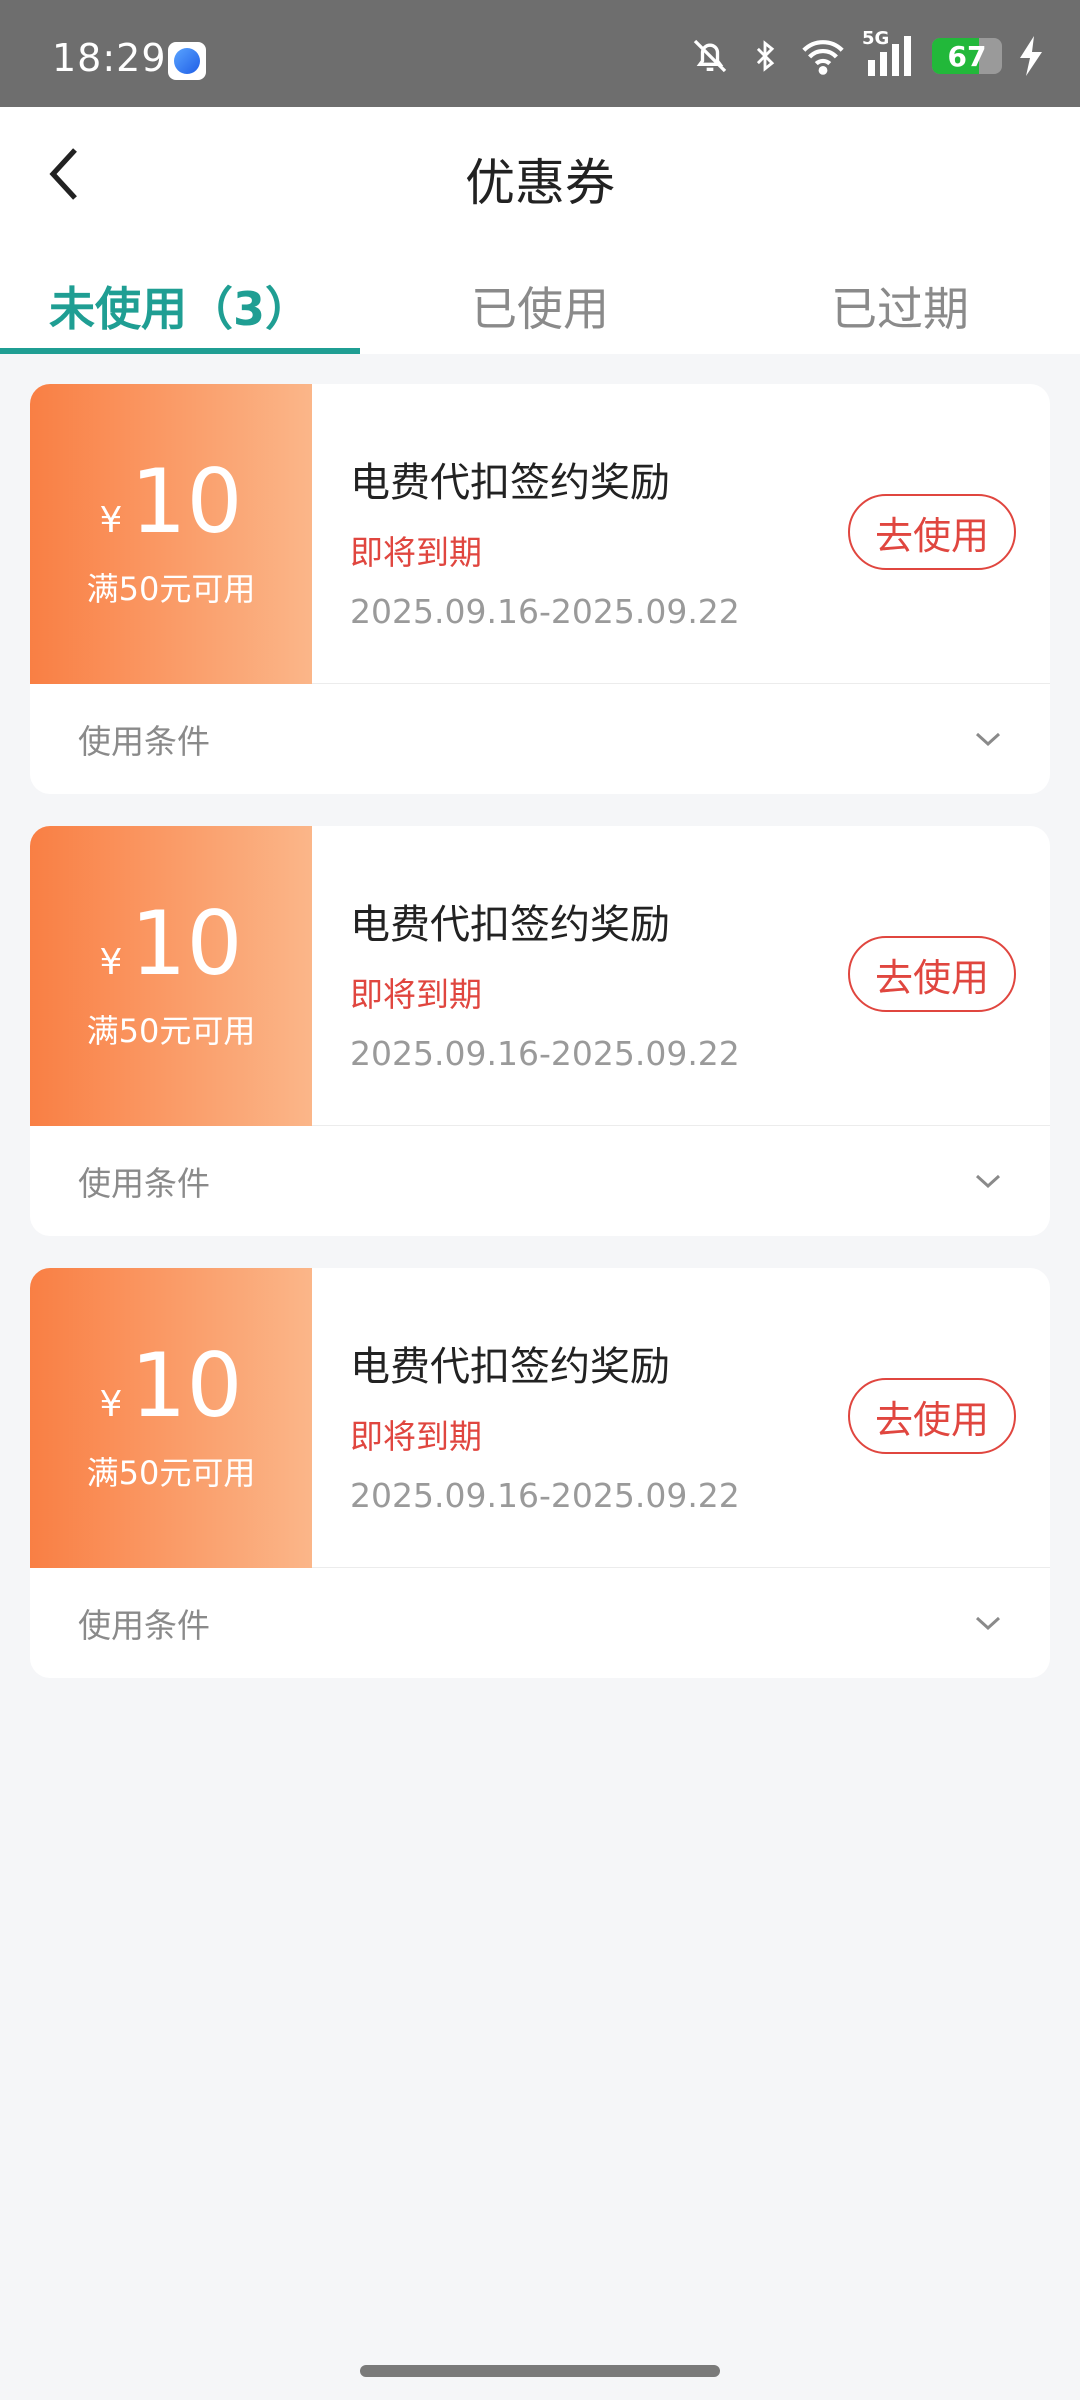  Describe the element at coordinates (109, 58) in the screenshot. I see `status-time: 18:29` at that location.